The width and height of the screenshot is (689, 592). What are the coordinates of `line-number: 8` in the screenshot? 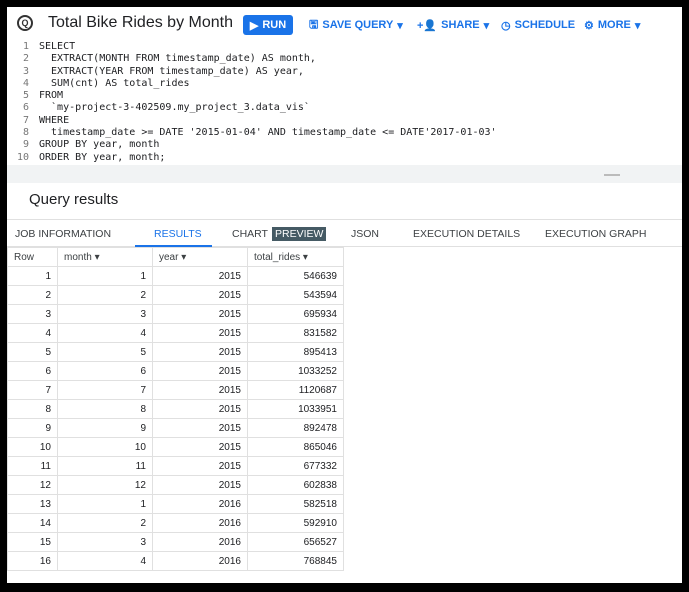 It's located at (25, 133).